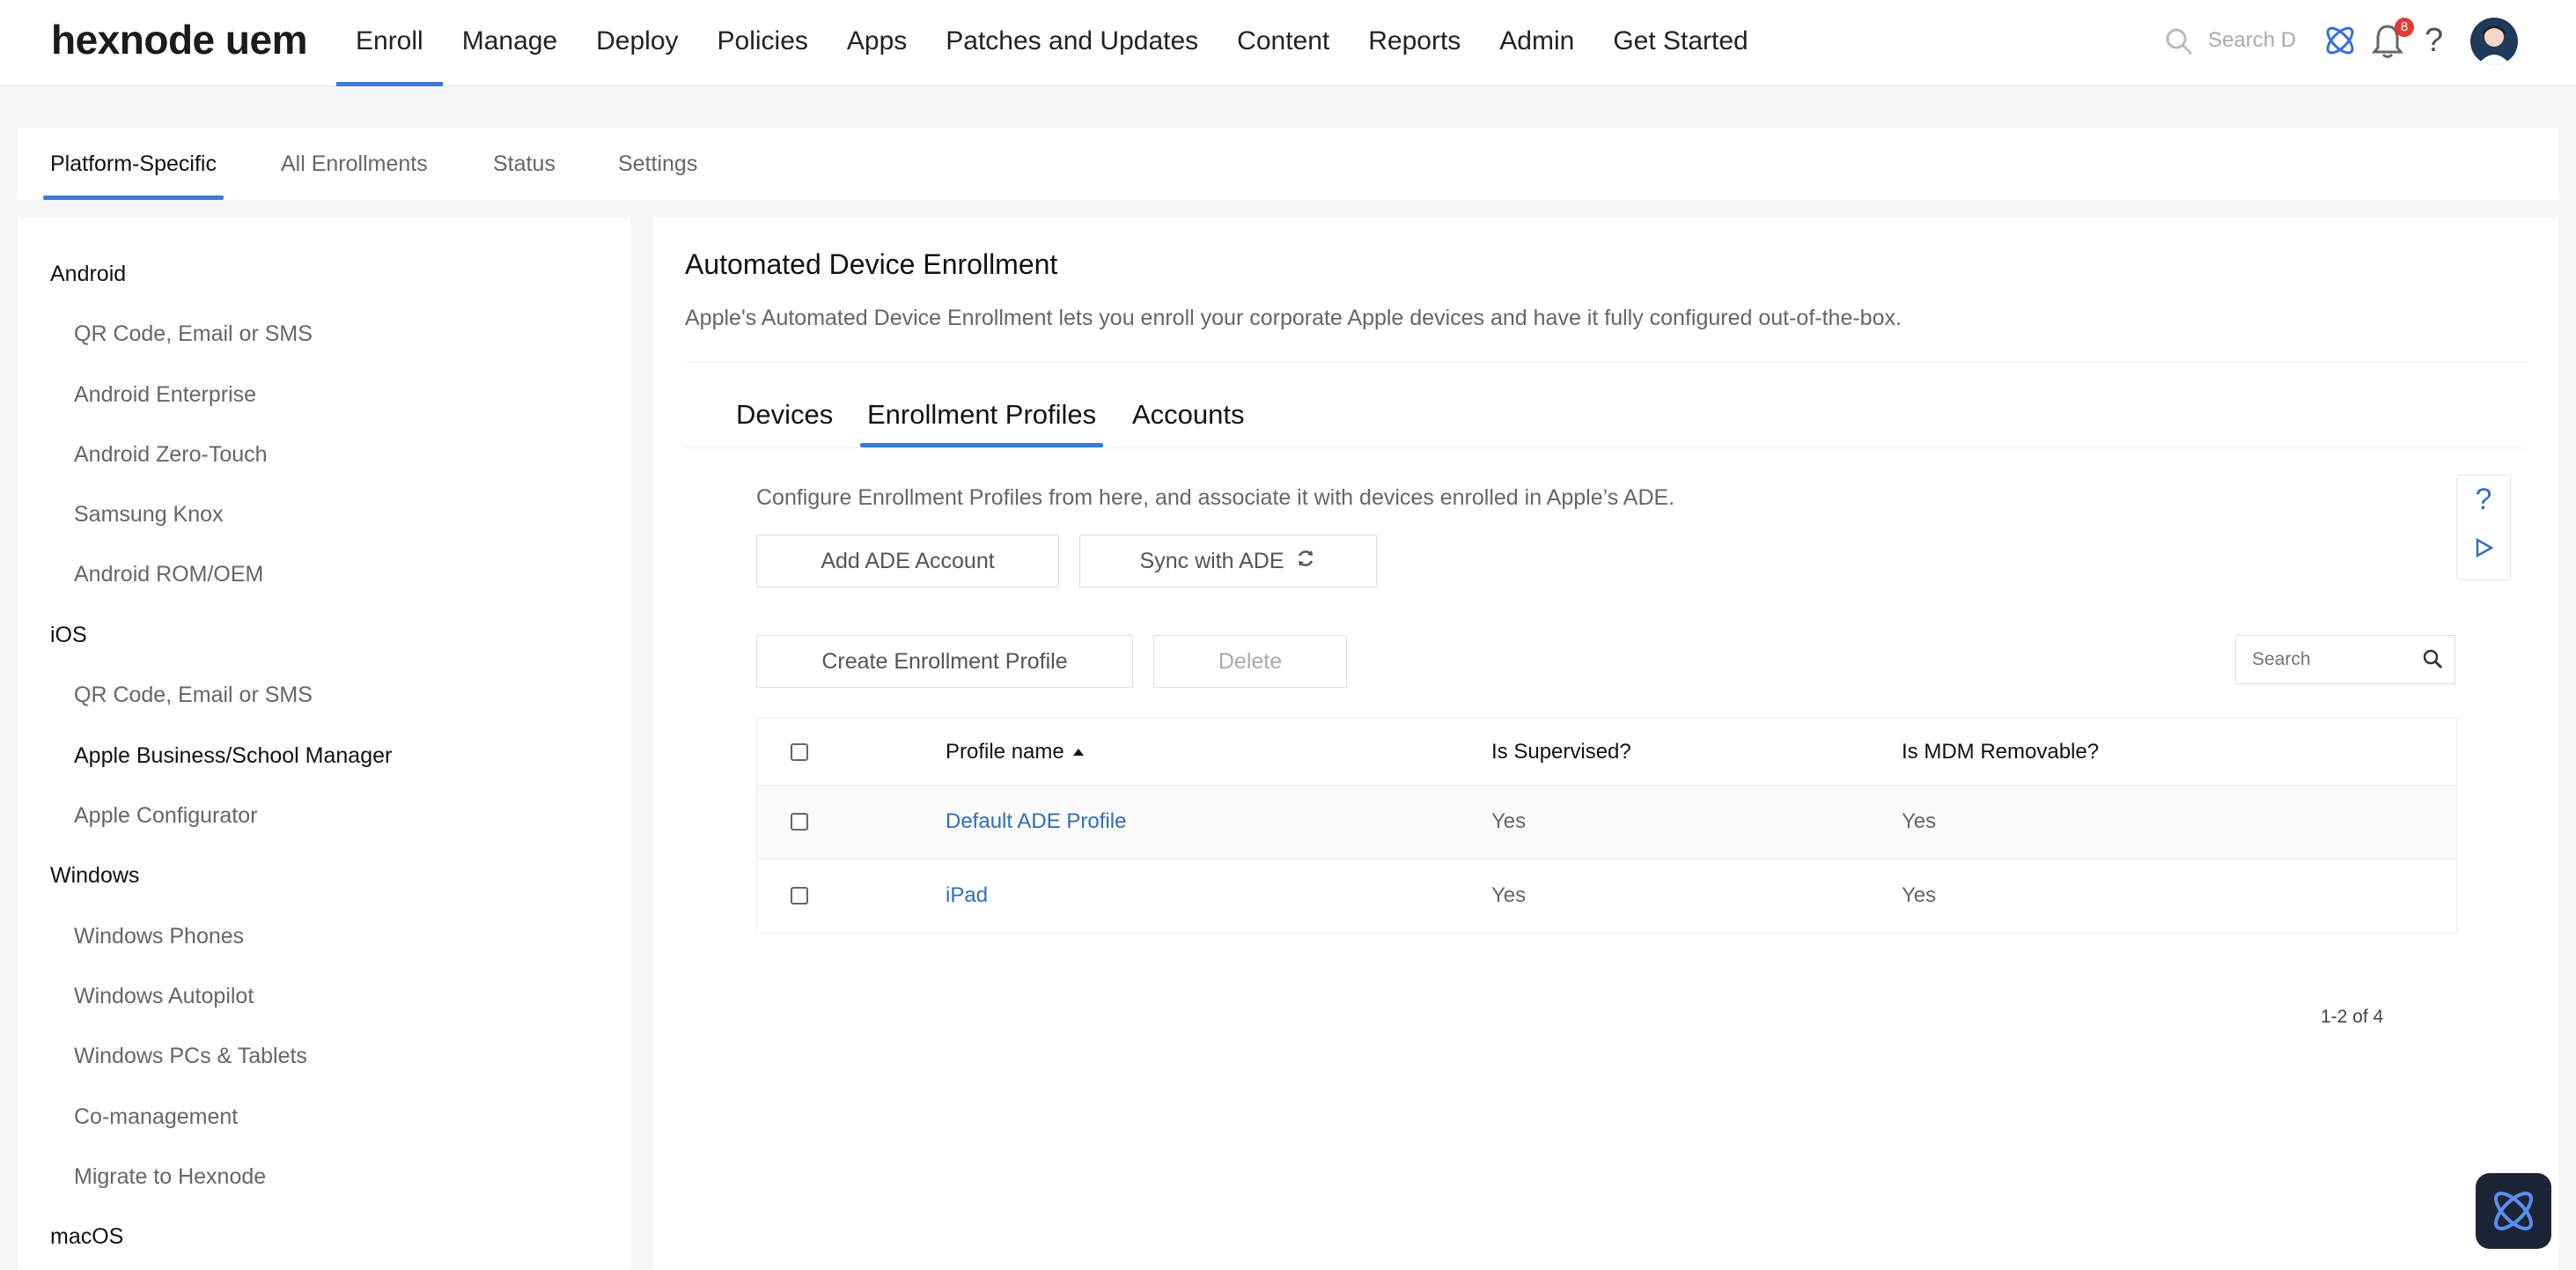 This screenshot has width=2576, height=1270. Describe the element at coordinates (2484, 527) in the screenshot. I see `help-widget: ?` at that location.